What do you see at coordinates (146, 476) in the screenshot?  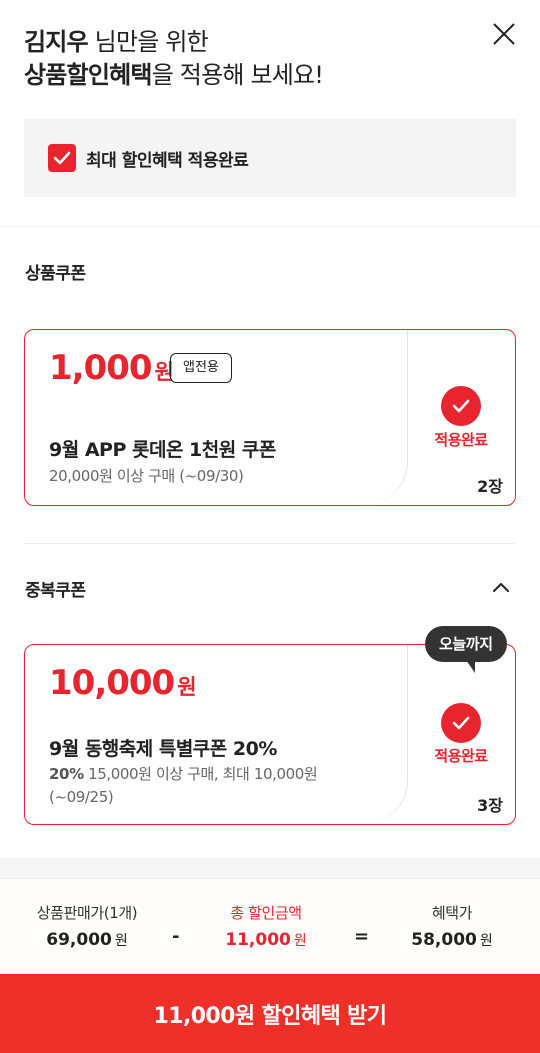 I see `coupon-condition: 20,000원 이상 구매 (~09/30)` at bounding box center [146, 476].